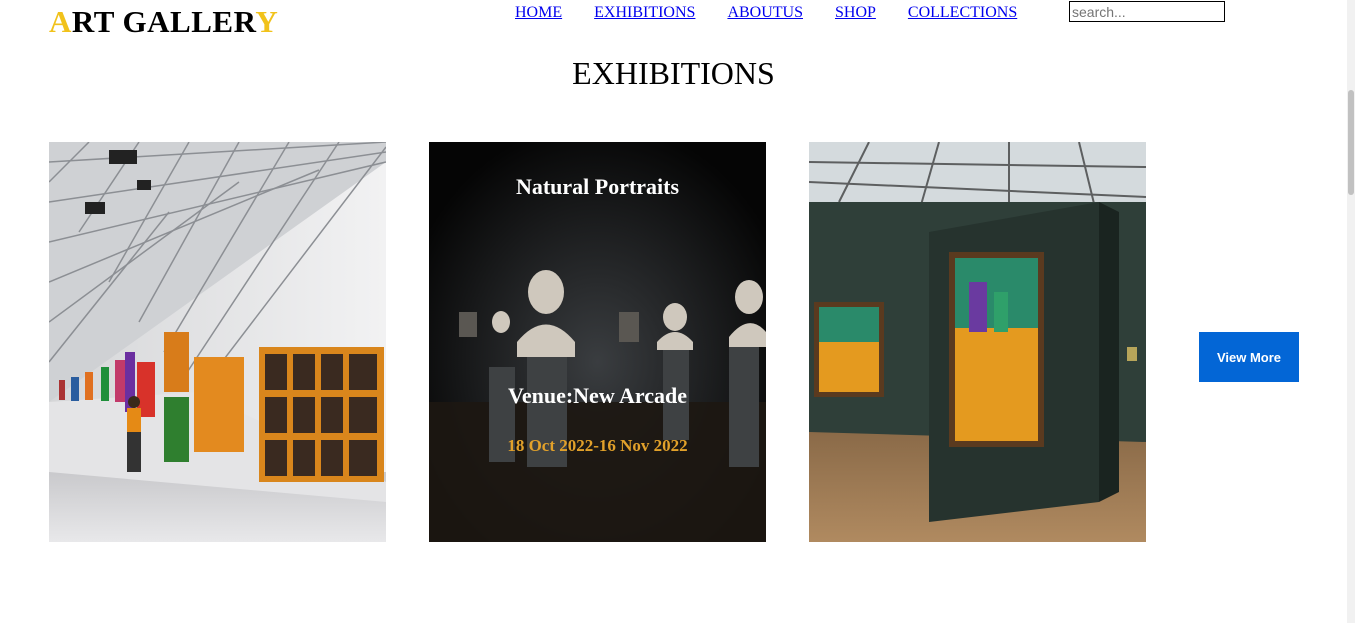  What do you see at coordinates (855, 13) in the screenshot?
I see `nav-shop: SHOP` at bounding box center [855, 13].